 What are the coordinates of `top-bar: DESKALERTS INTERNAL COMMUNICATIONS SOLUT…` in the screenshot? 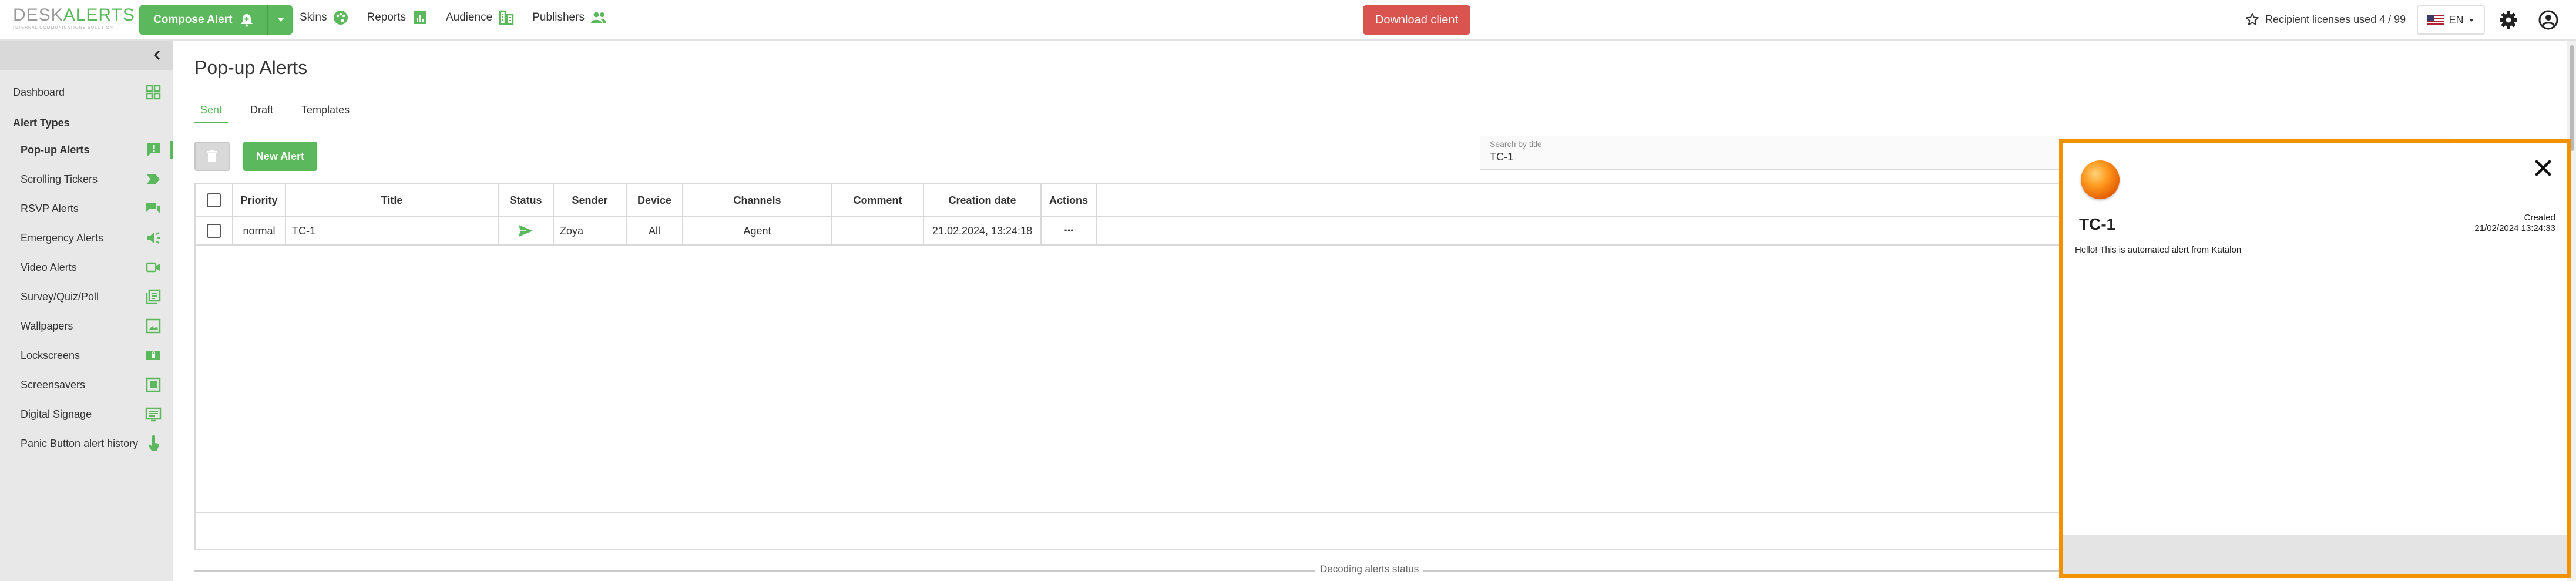 It's located at (1288, 20).